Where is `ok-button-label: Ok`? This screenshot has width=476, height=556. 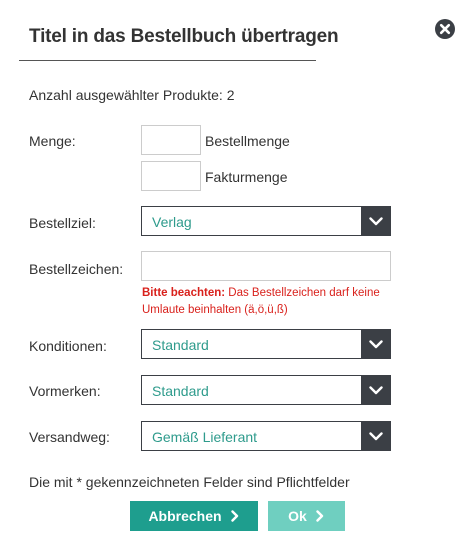 ok-button-label: Ok is located at coordinates (297, 516).